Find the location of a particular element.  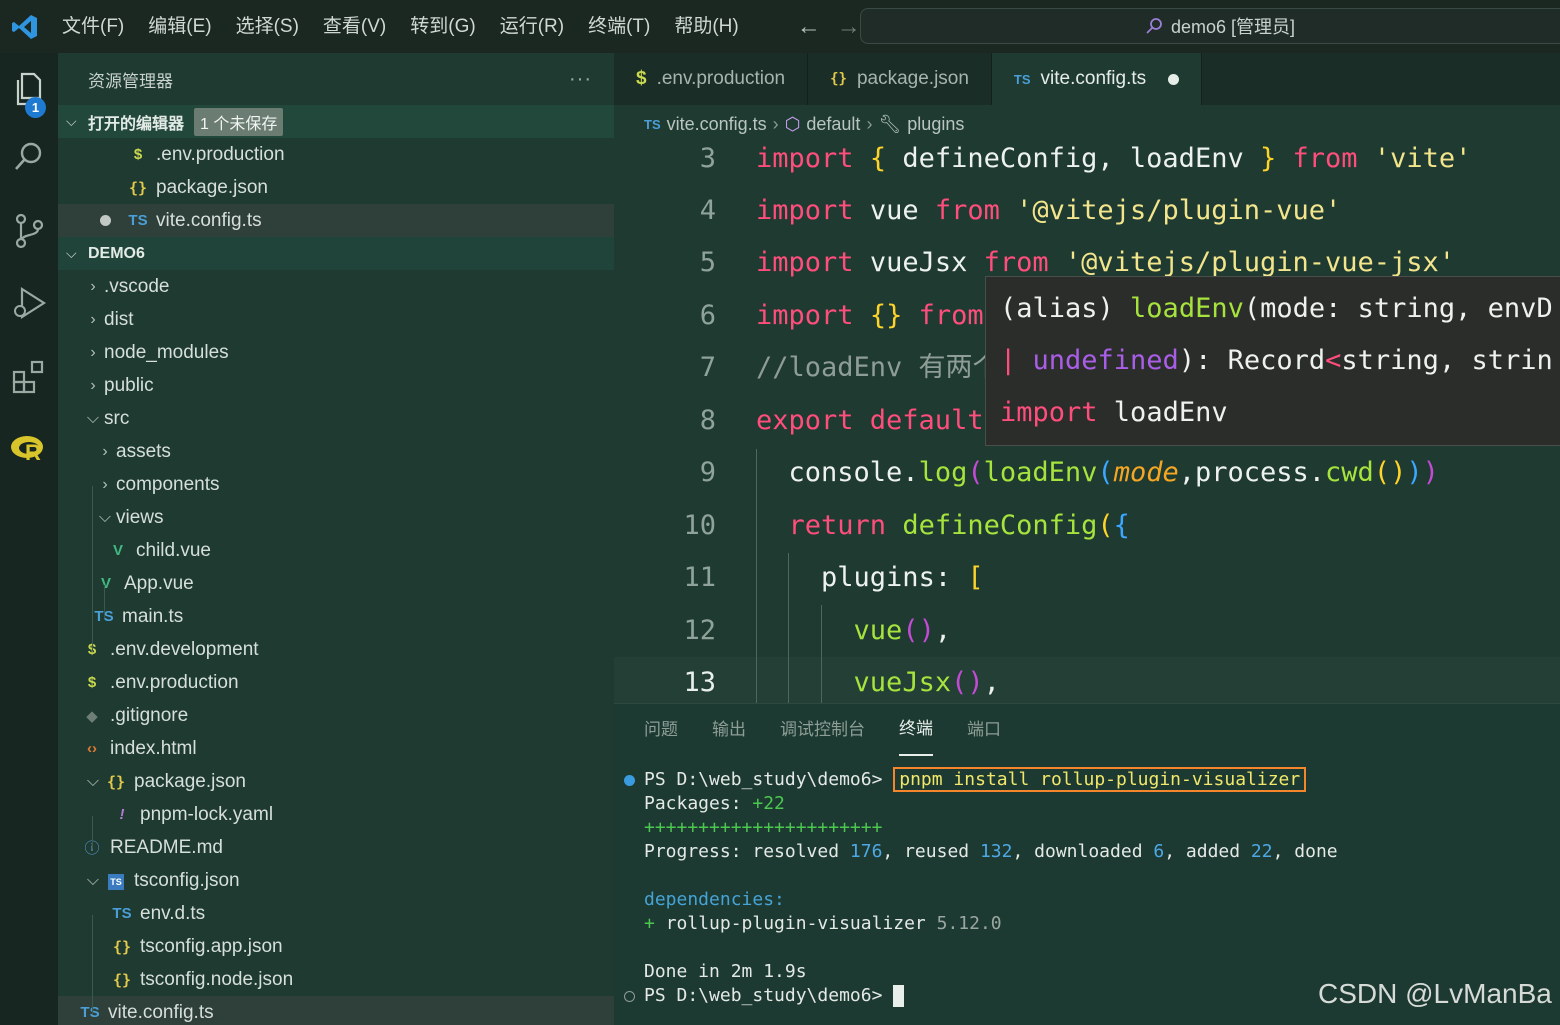

hover-text: import is located at coordinates (1049, 412).